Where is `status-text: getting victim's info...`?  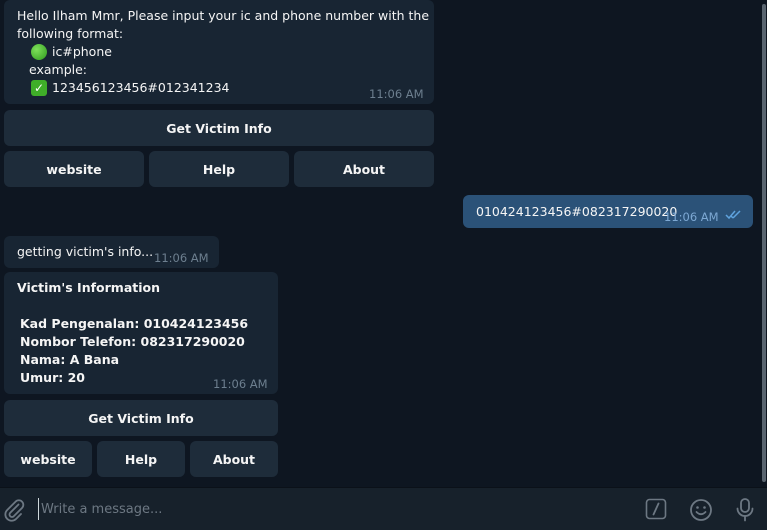
status-text: getting victim's info... is located at coordinates (85, 251).